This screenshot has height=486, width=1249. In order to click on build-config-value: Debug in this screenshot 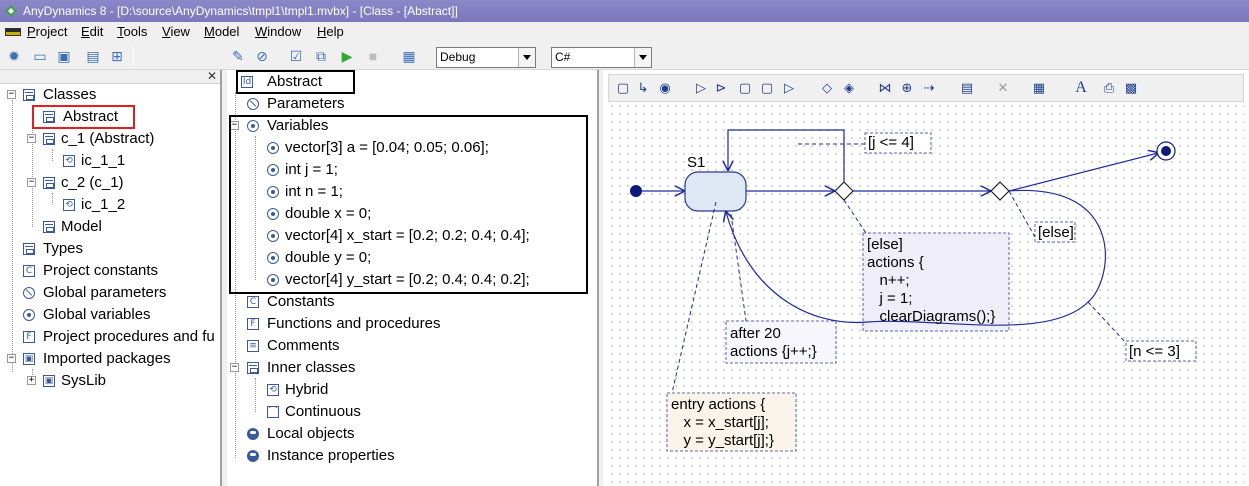, I will do `click(458, 57)`.